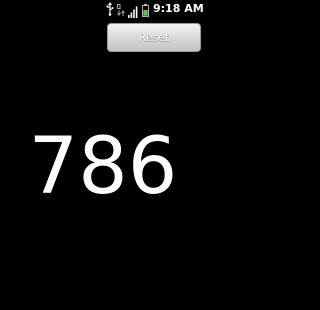  What do you see at coordinates (154, 37) in the screenshot?
I see `reset-button: Reset` at bounding box center [154, 37].